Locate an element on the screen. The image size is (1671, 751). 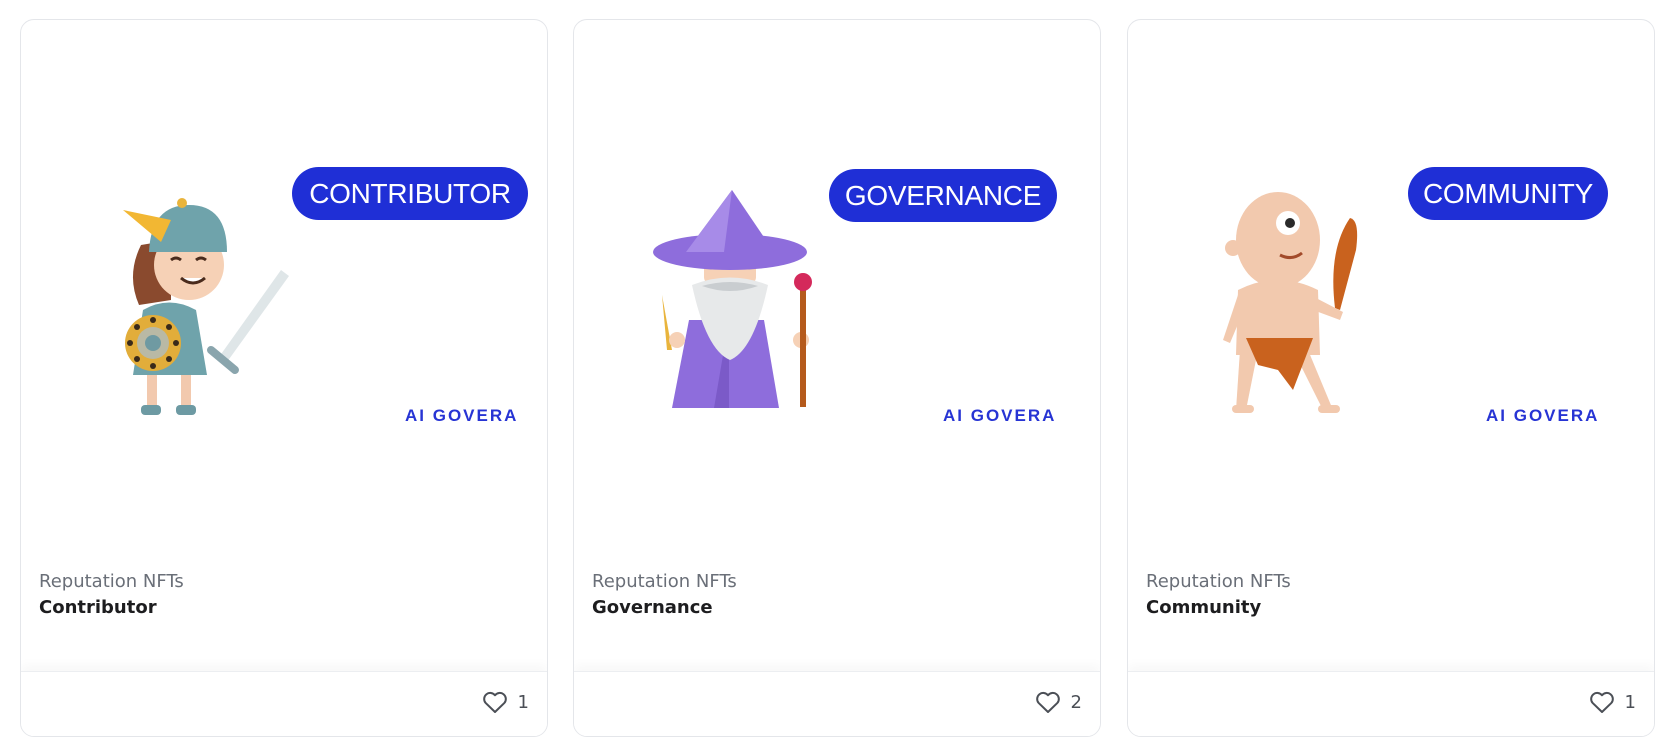
card-meta: Reputation NFTs Community is located at coordinates (1218, 595).